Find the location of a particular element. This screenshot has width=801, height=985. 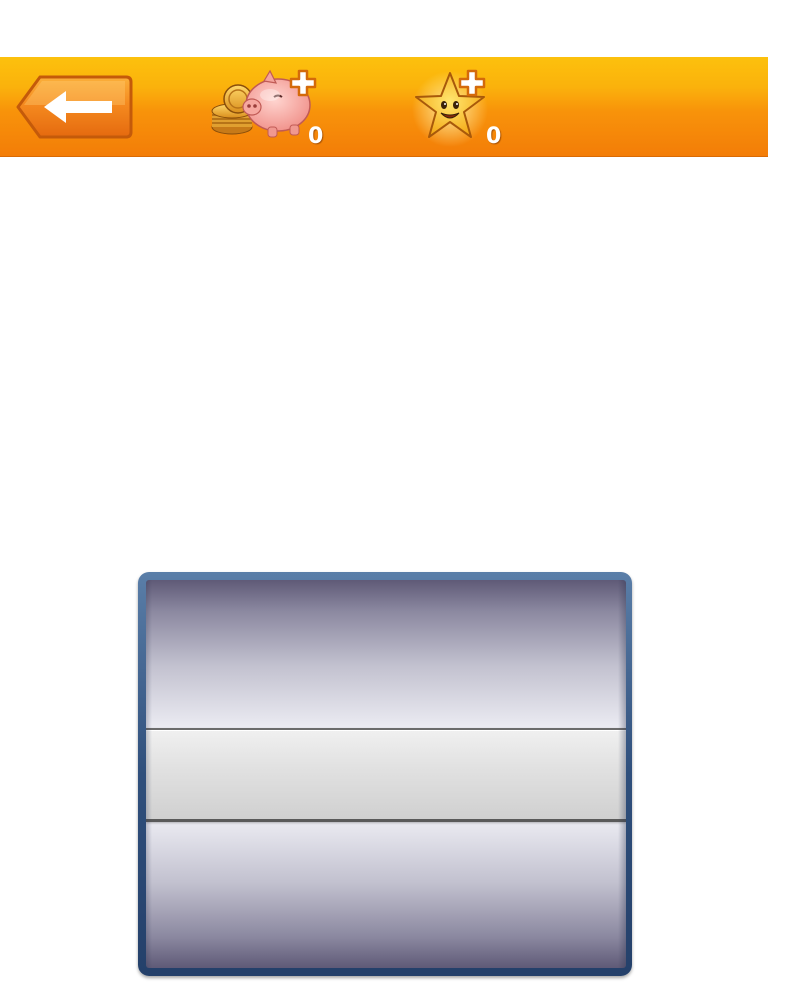

left-arrow-icon is located at coordinates (74, 107).